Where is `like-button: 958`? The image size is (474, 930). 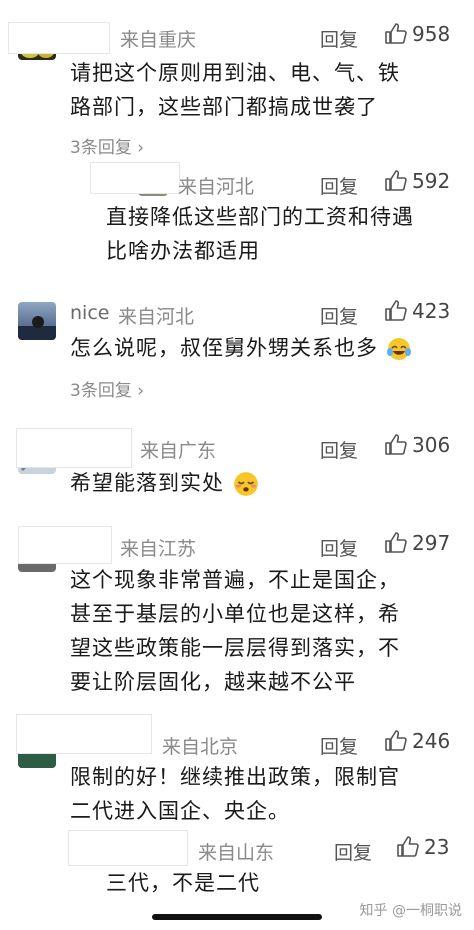
like-button: 958 is located at coordinates (417, 34).